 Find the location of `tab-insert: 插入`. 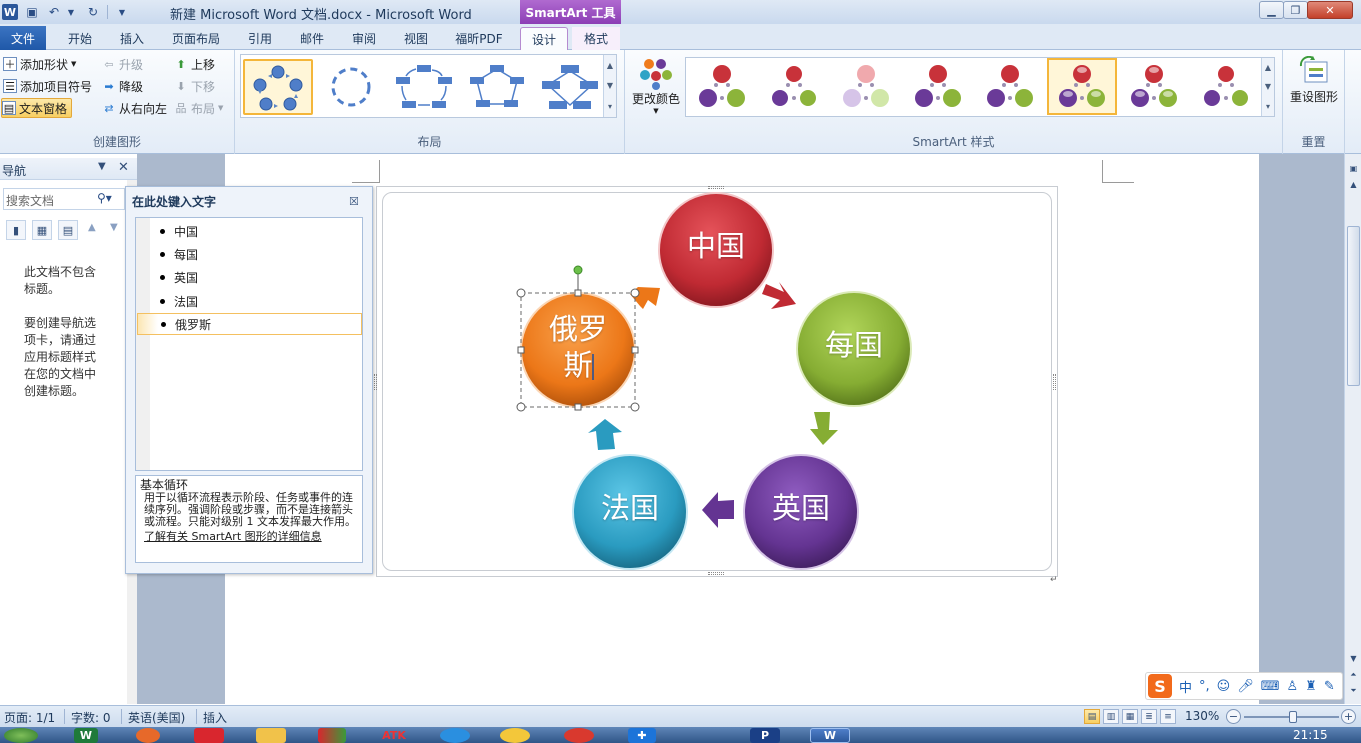

tab-insert: 插入 is located at coordinates (132, 38).